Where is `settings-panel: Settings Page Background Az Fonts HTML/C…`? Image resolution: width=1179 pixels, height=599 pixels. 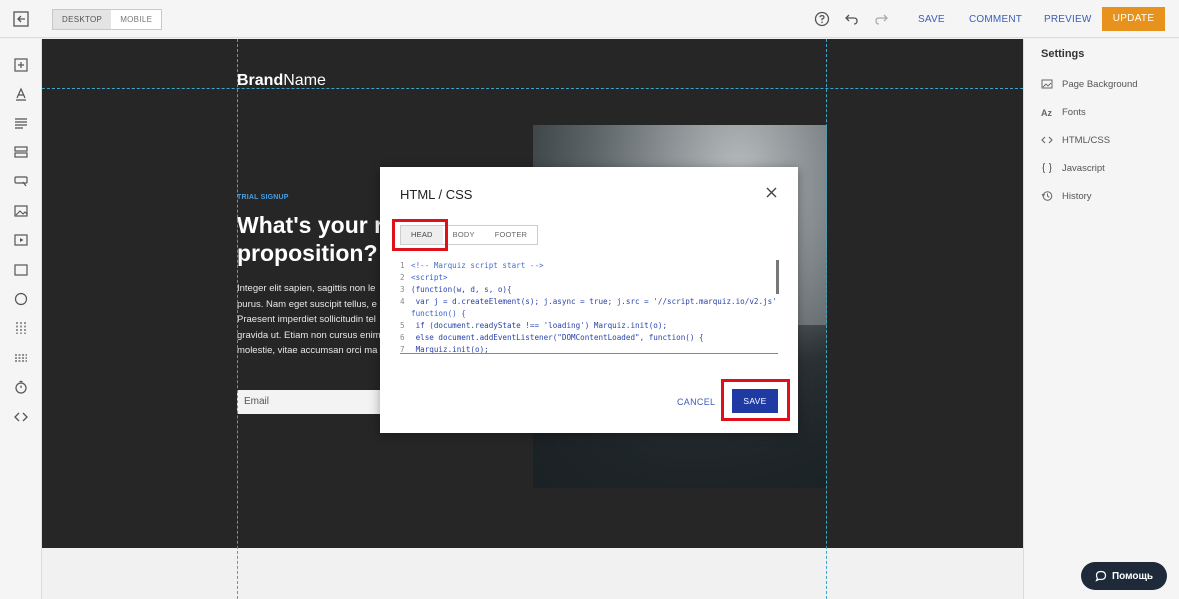
settings-panel: Settings Page Background Az Fonts HTML/C… is located at coordinates (1101, 319).